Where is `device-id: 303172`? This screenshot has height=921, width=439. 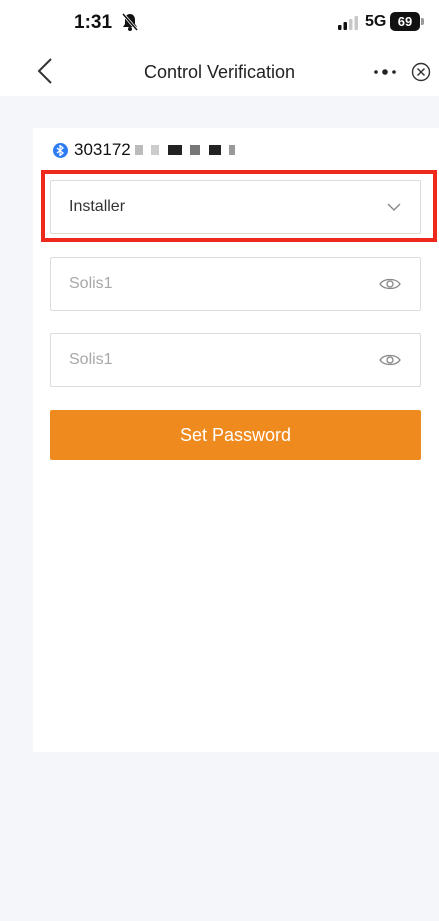 device-id: 303172 is located at coordinates (102, 149).